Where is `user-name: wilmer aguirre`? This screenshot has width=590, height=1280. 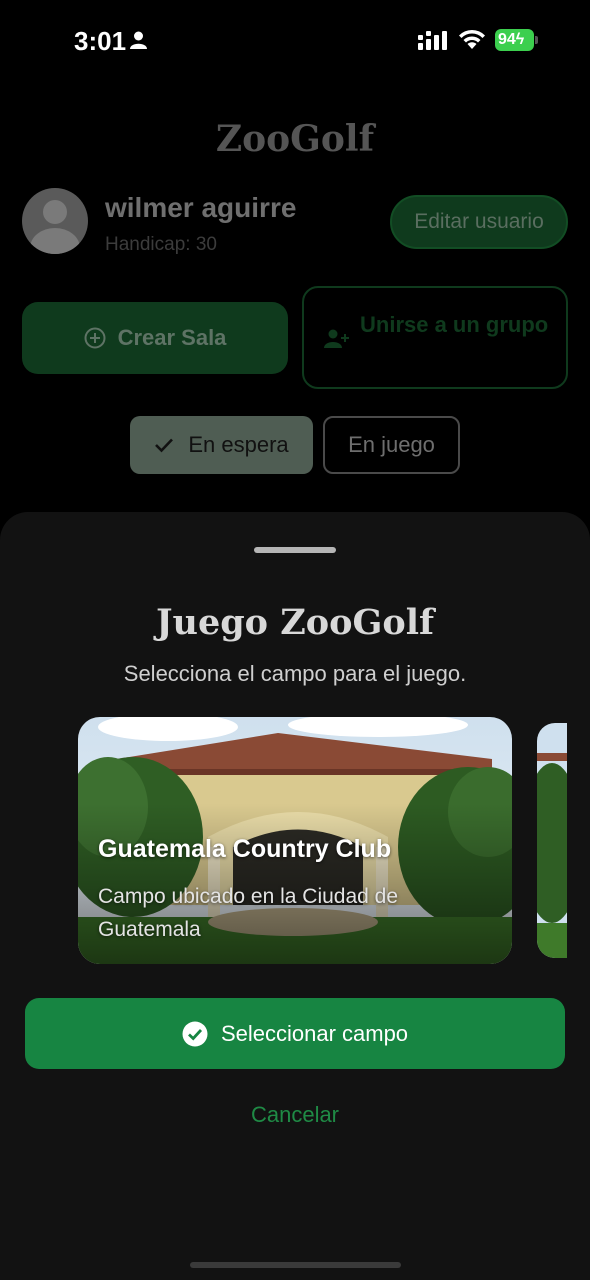
user-name: wilmer aguirre is located at coordinates (201, 207).